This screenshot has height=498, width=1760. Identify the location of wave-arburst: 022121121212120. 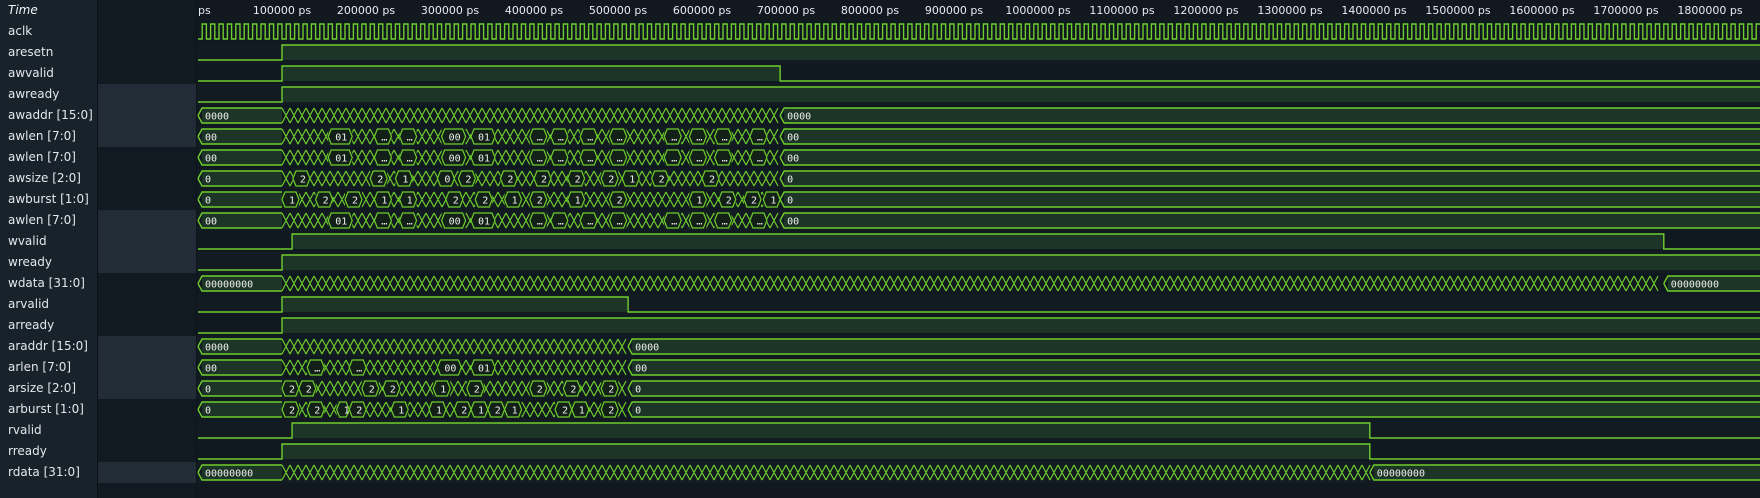
(978, 409).